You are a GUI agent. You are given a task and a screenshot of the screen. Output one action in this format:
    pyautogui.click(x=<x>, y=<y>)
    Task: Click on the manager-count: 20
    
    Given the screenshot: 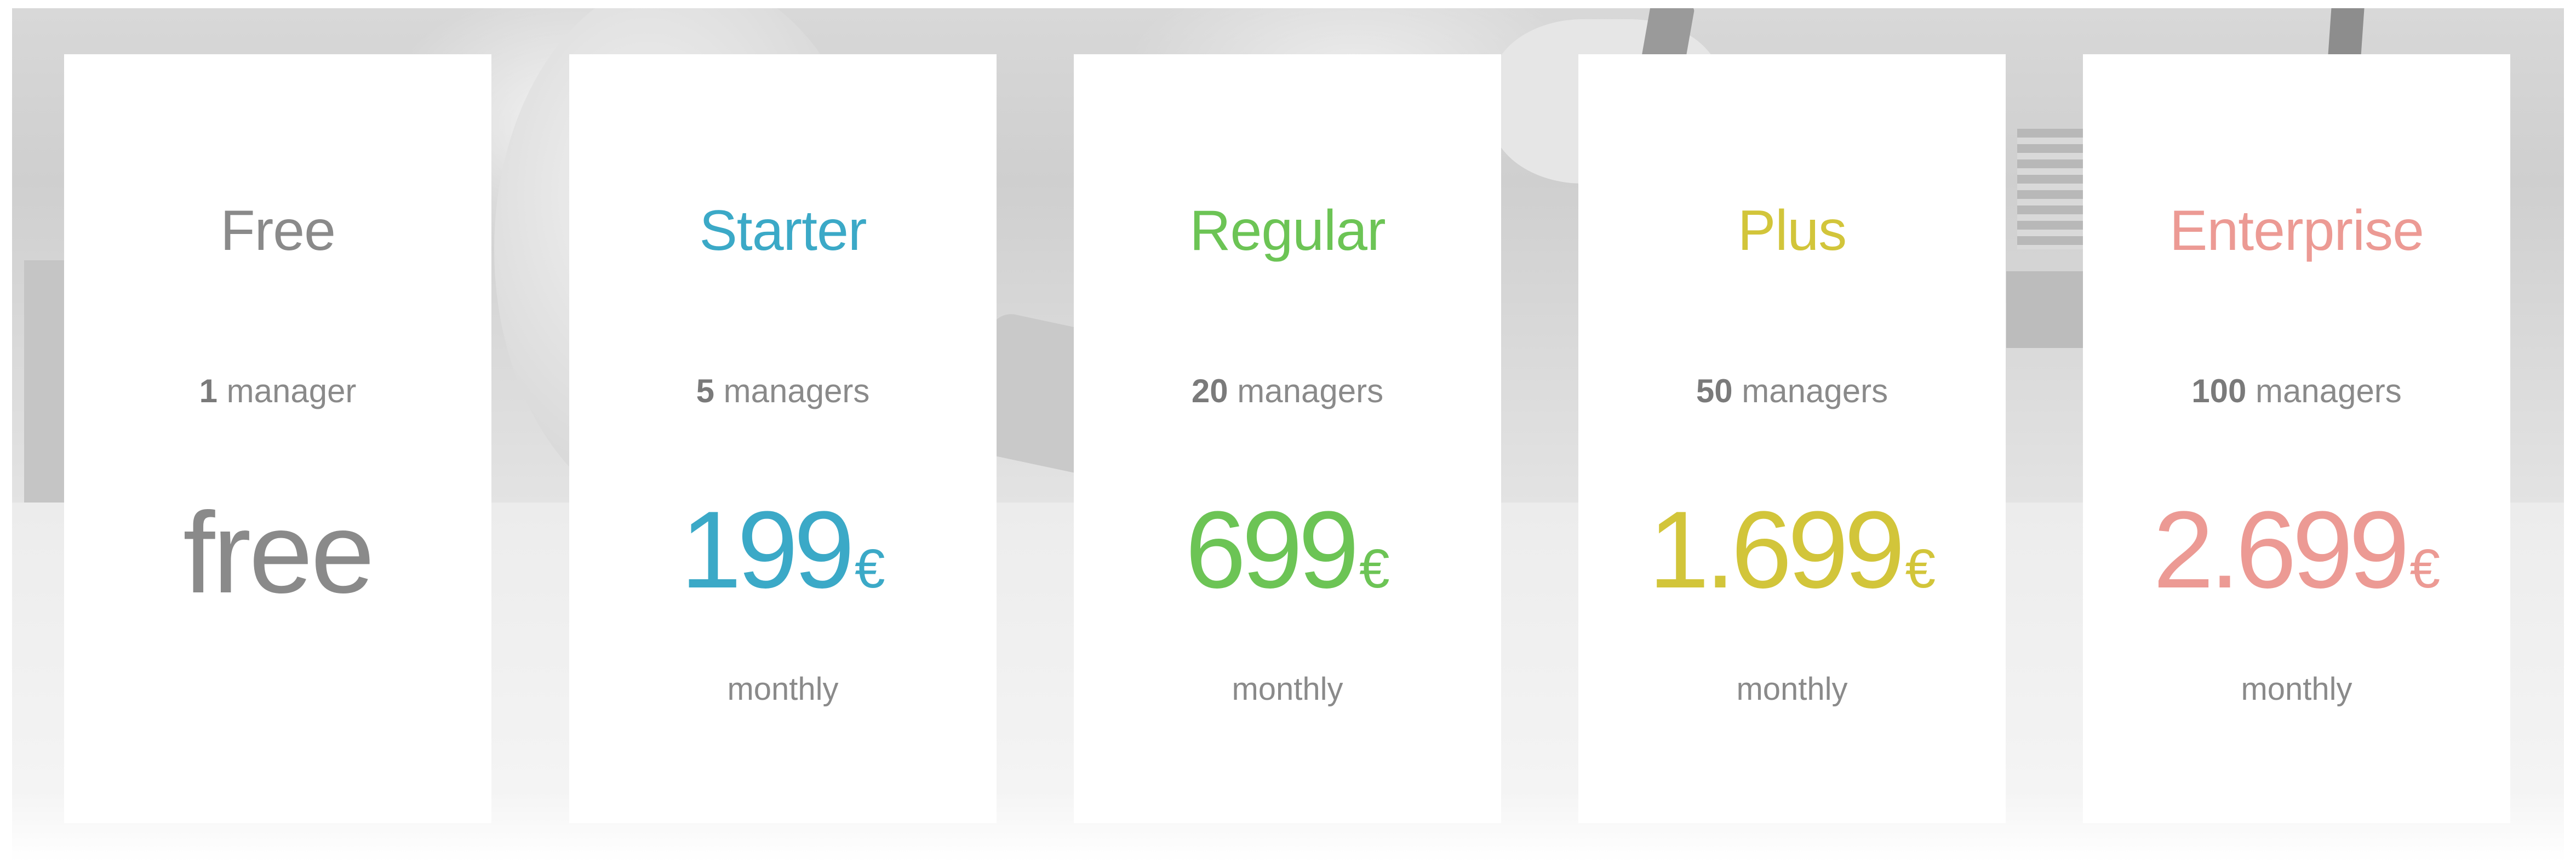 What is the action you would take?
    pyautogui.click(x=1209, y=391)
    